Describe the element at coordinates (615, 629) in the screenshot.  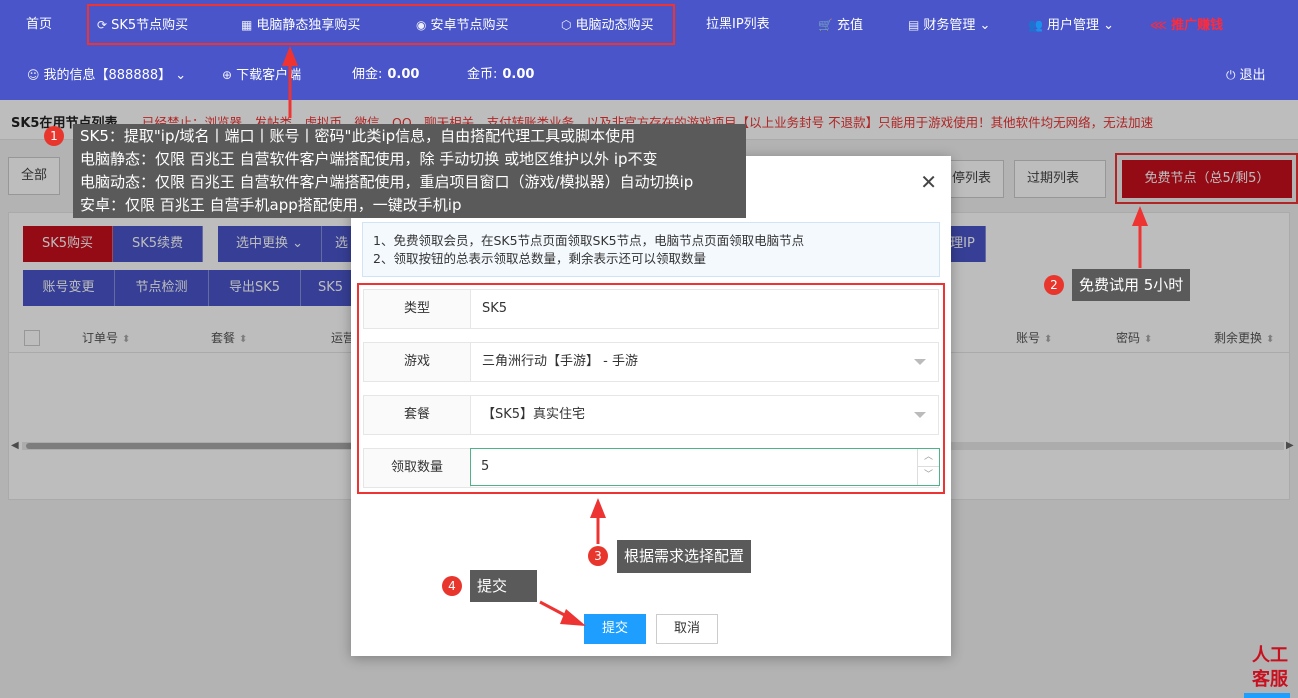
I see `submit-button: 提交` at that location.